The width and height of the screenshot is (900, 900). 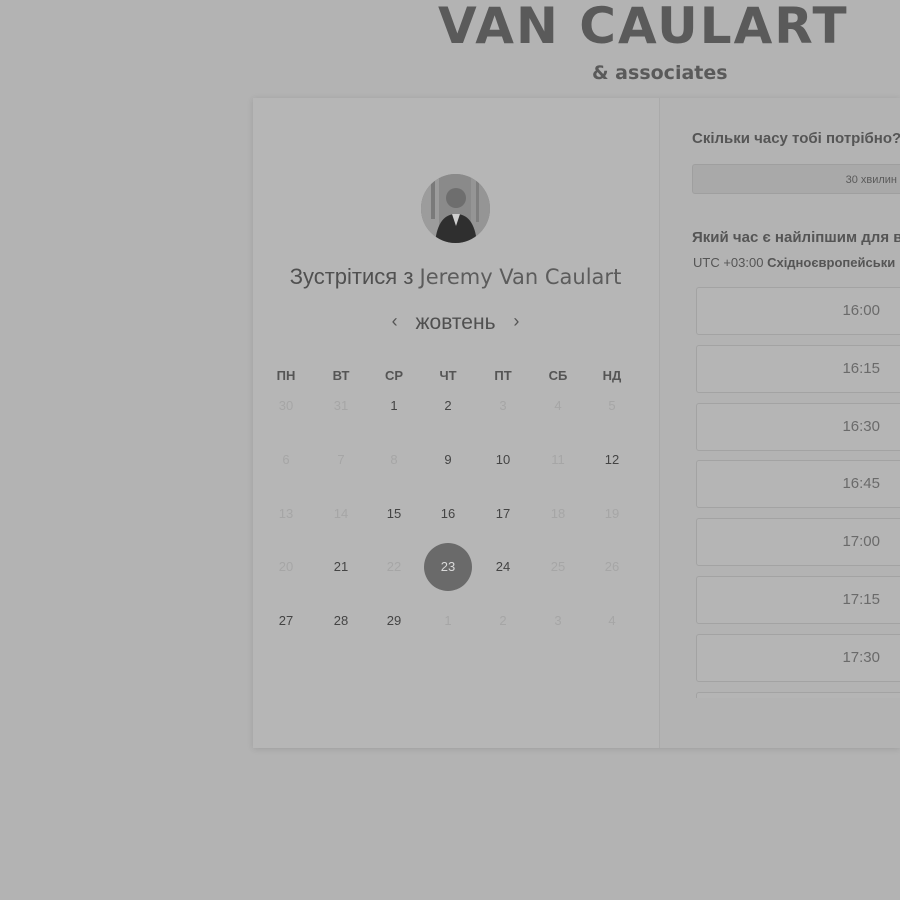 What do you see at coordinates (341, 459) in the screenshot?
I see `calendar-day: 7` at bounding box center [341, 459].